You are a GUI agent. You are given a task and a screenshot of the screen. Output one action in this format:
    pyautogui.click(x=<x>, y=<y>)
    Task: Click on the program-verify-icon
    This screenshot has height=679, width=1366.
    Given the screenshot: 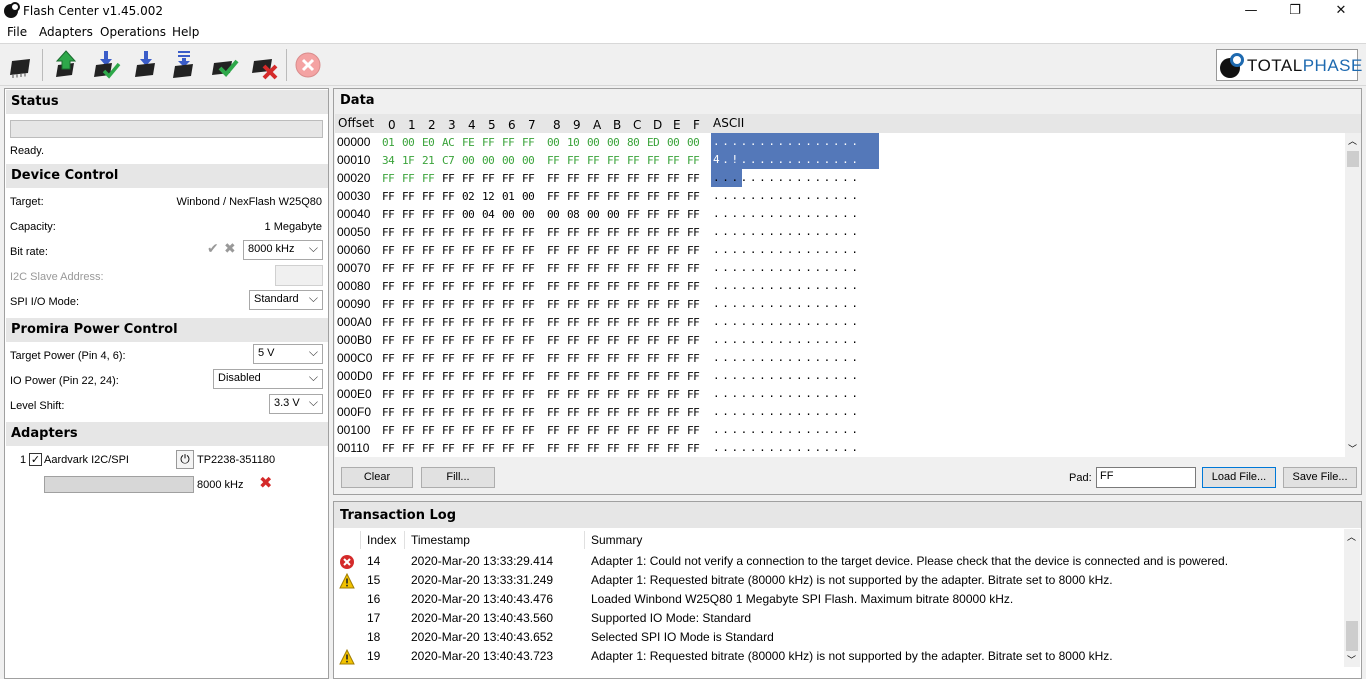 What is the action you would take?
    pyautogui.click(x=106, y=65)
    